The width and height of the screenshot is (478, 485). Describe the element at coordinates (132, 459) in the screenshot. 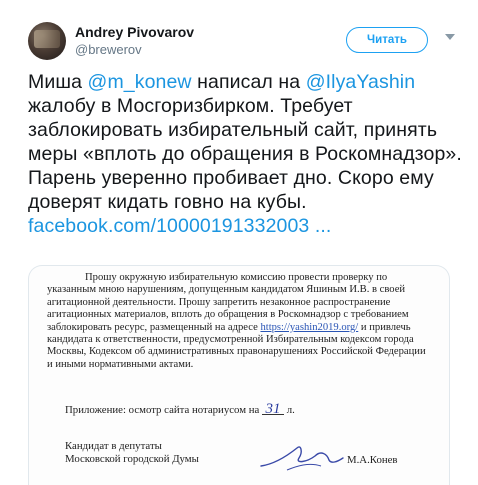

I see `candidate-body: Московской городской Думы` at that location.